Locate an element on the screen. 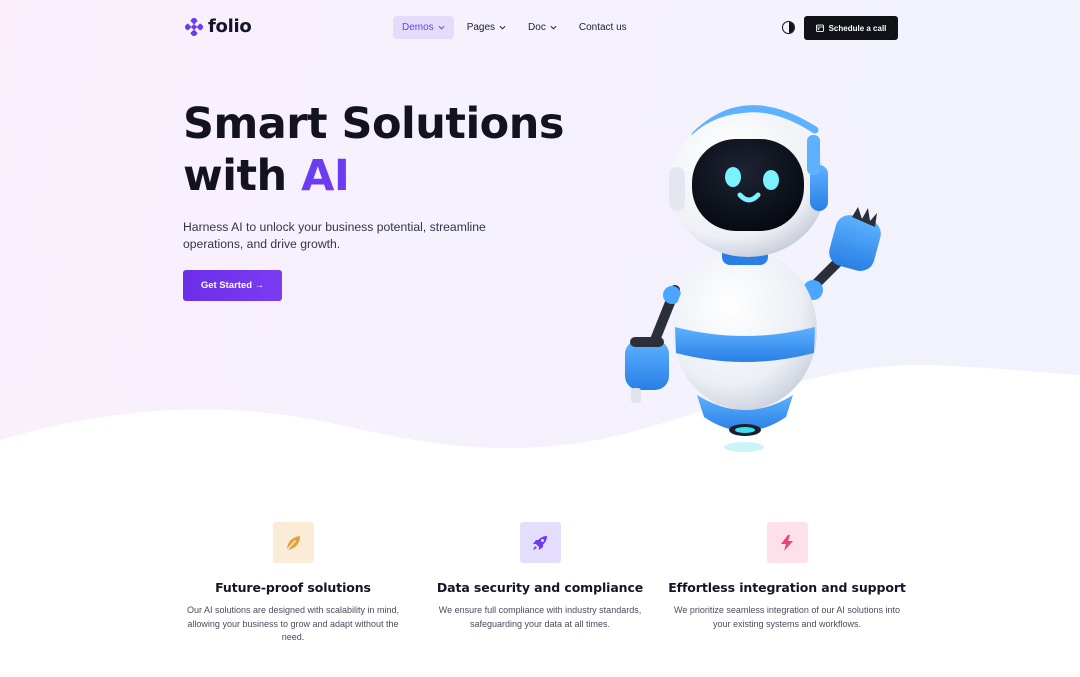 This screenshot has height=677, width=1080. calendar-icon is located at coordinates (819, 28).